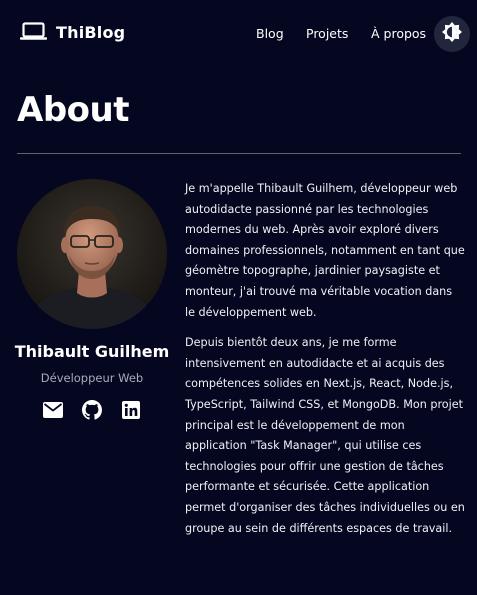 This screenshot has width=477, height=595. I want to click on theme-toggle-button, so click(452, 34).